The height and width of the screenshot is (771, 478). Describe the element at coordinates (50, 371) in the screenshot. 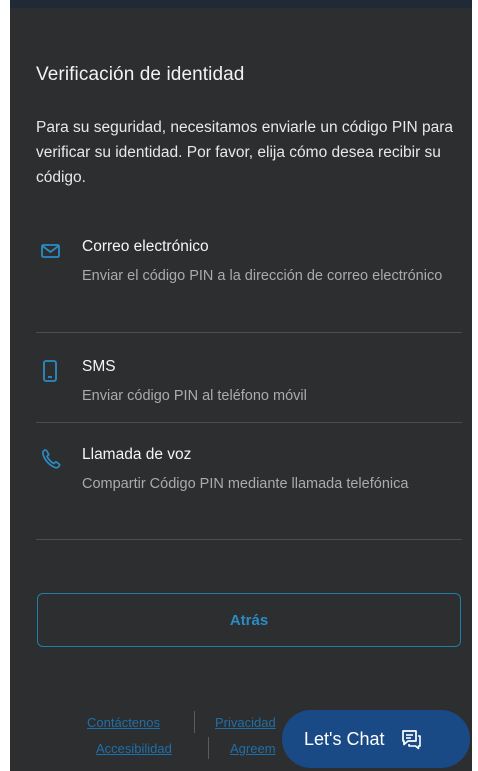

I see `mobile-phone-icon` at that location.